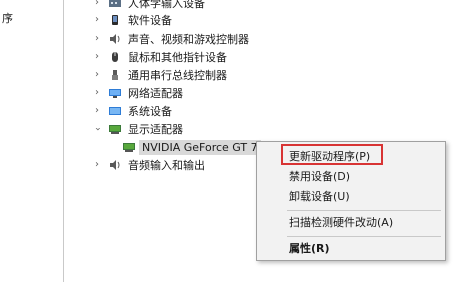 The height and width of the screenshot is (282, 472). What do you see at coordinates (309, 248) in the screenshot?
I see `menu-item-label: 属性(R)` at bounding box center [309, 248].